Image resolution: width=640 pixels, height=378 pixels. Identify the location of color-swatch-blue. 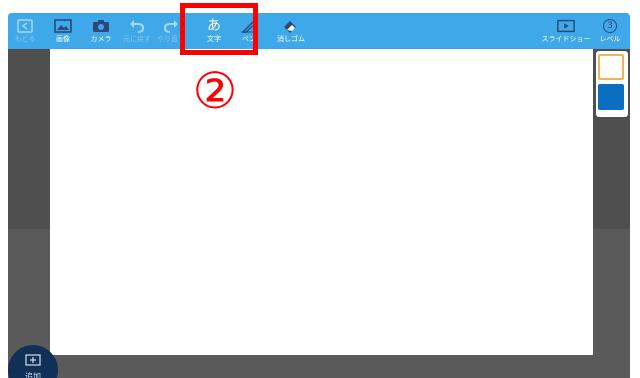
(611, 97).